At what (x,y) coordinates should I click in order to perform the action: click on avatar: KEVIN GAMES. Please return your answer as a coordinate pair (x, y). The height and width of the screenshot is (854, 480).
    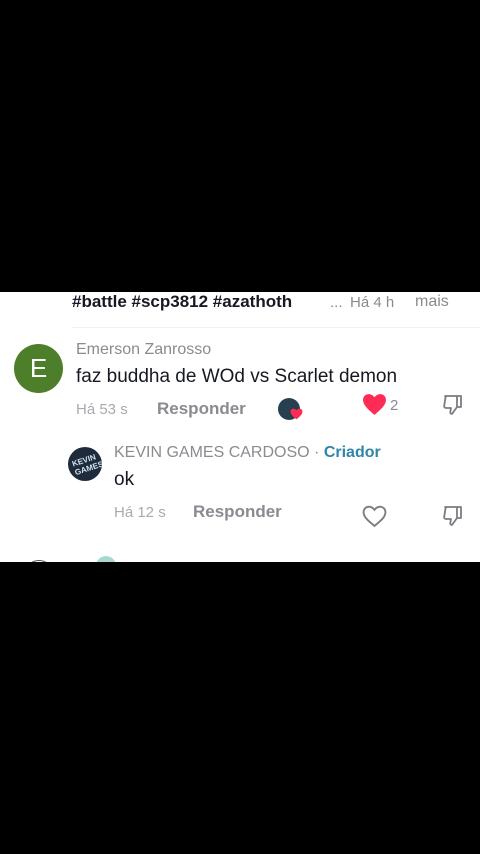
    Looking at the image, I should click on (85, 464).